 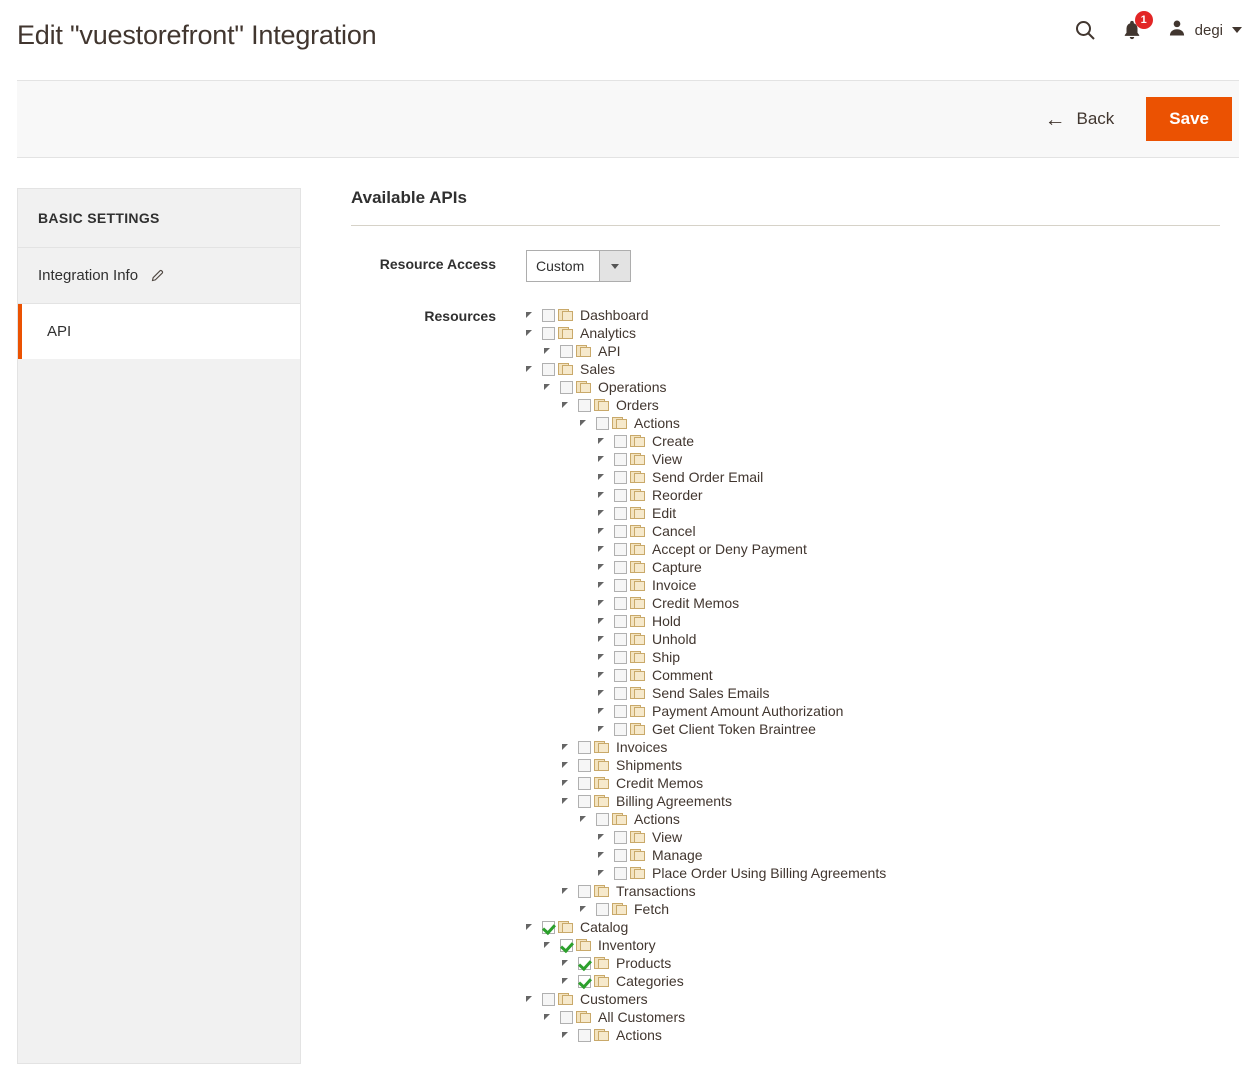 What do you see at coordinates (706, 567) in the screenshot?
I see `tree-node: Capture` at bounding box center [706, 567].